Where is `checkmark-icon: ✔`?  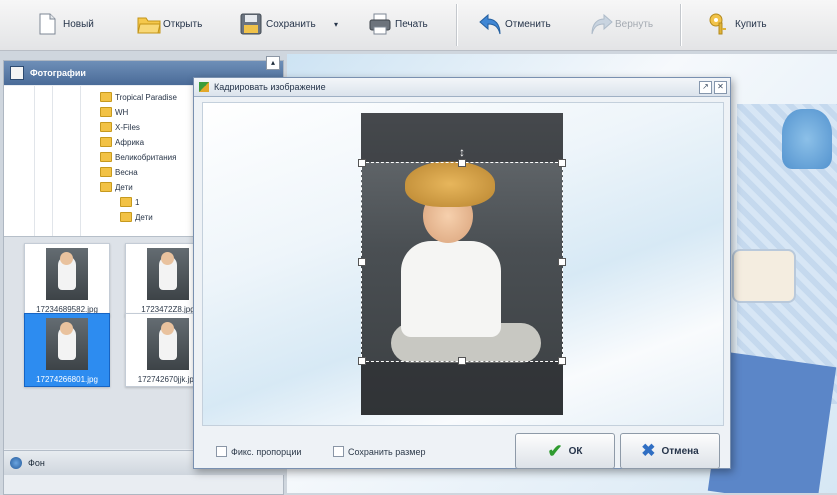
checkmark-icon: ✔ is located at coordinates (555, 450).